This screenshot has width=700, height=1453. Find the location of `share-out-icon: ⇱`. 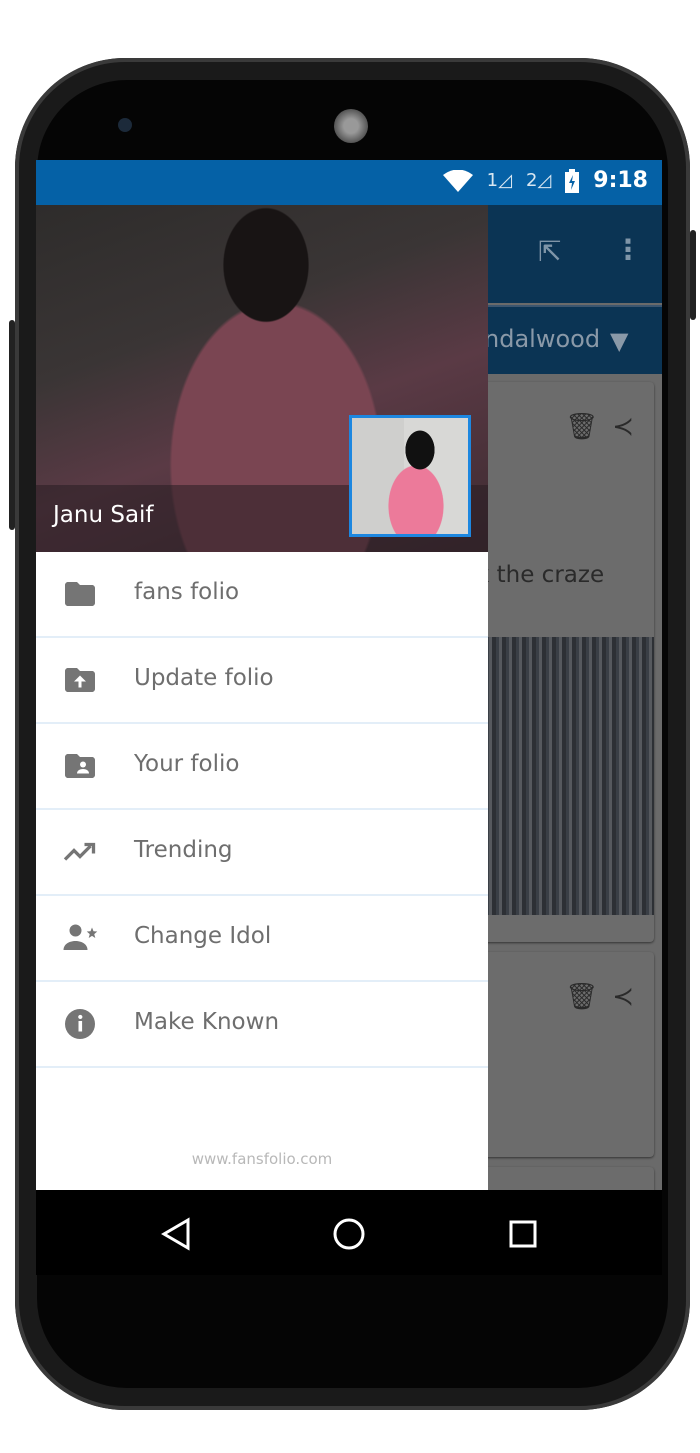

share-out-icon: ⇱ is located at coordinates (550, 251).